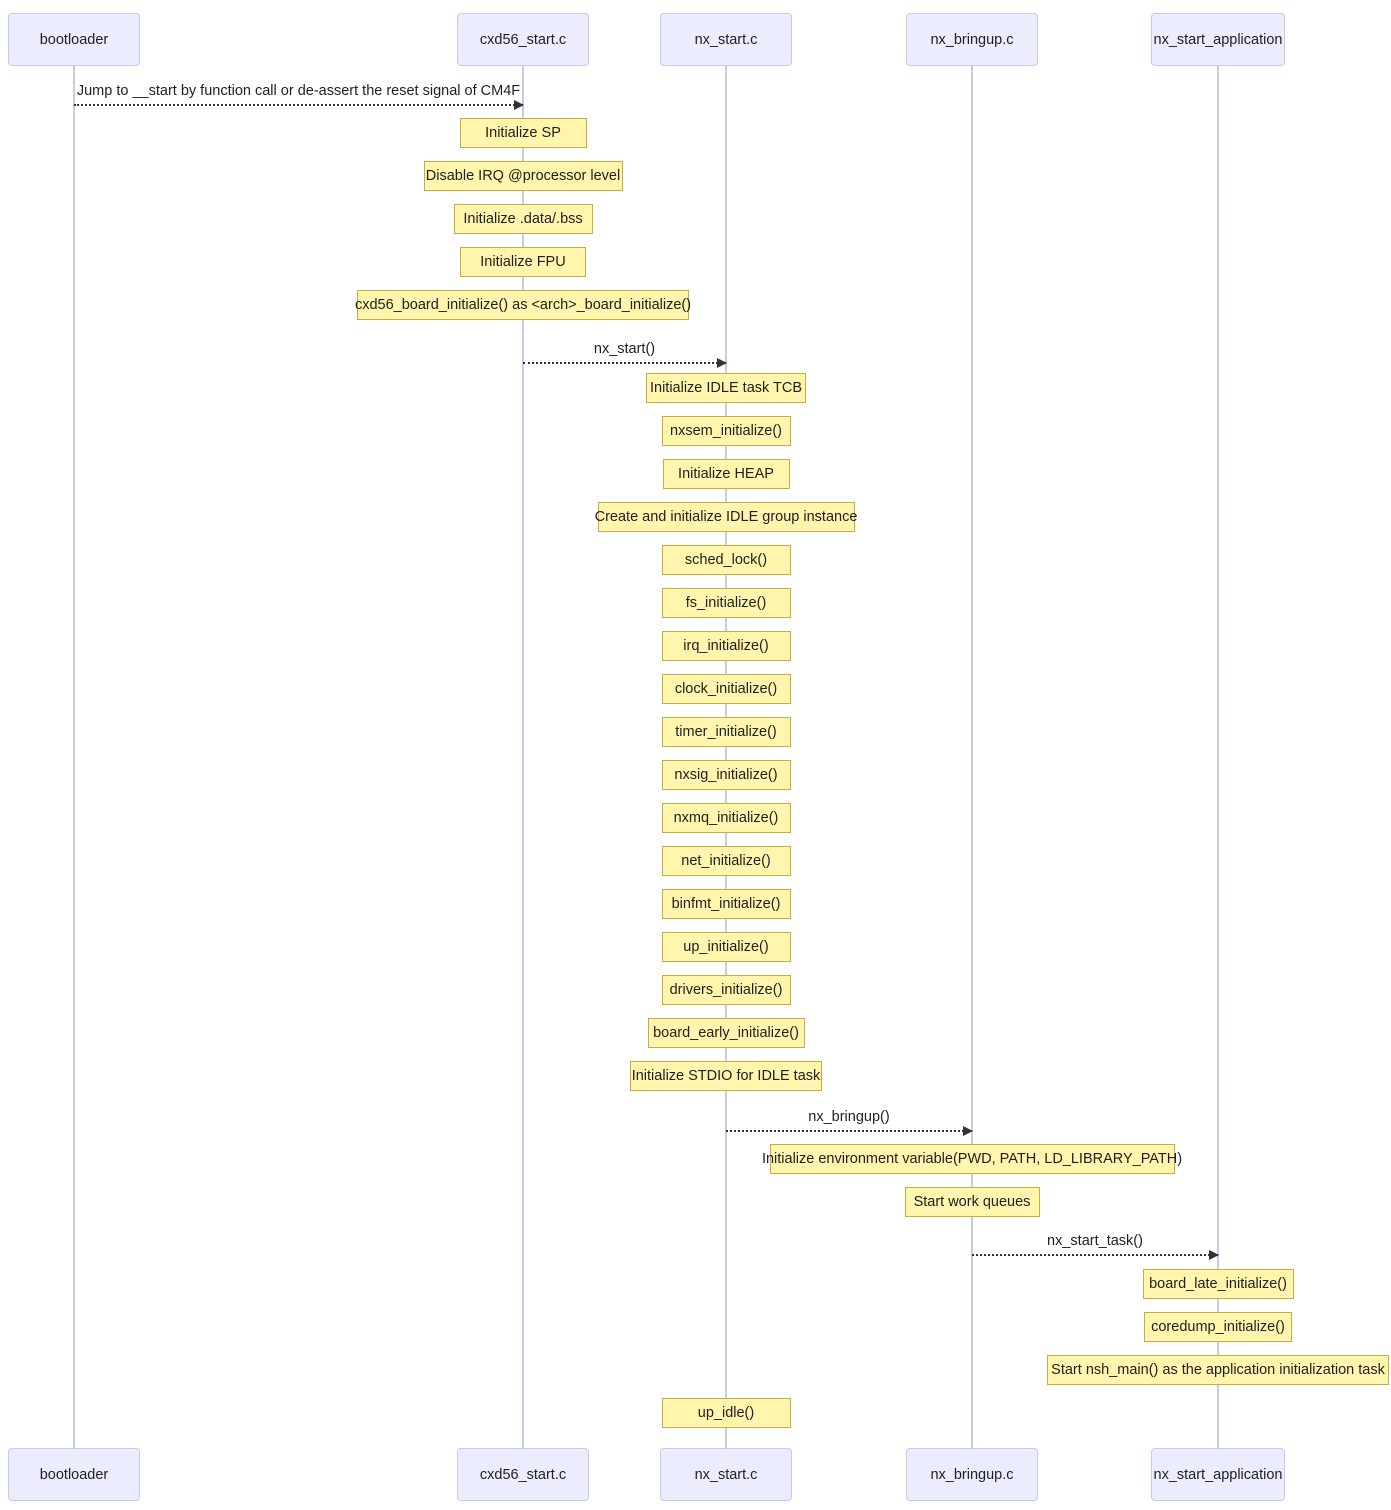  I want to click on note-n3: Initialize .data/.bss, so click(523, 219).